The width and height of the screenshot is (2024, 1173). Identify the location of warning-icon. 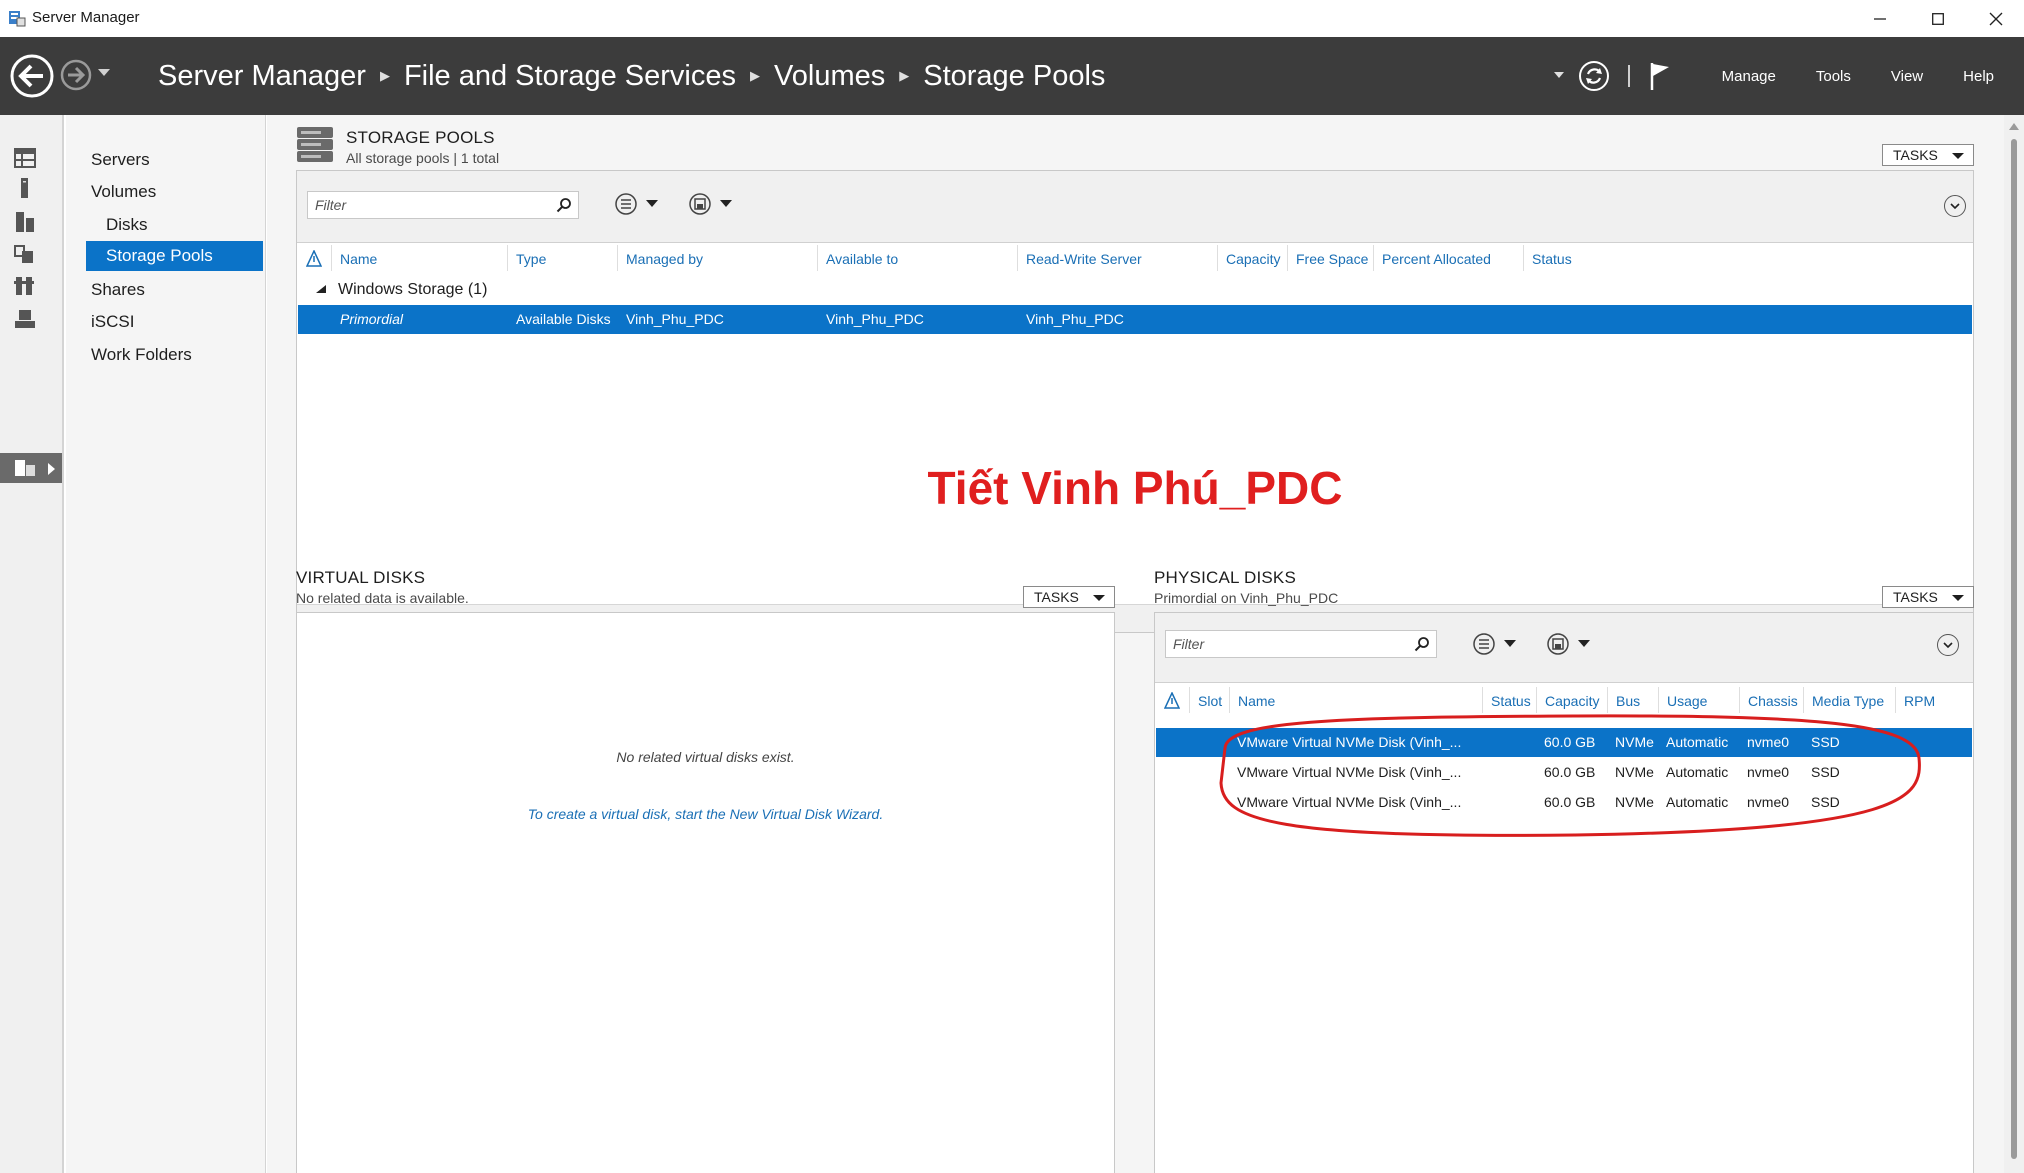
(314, 258).